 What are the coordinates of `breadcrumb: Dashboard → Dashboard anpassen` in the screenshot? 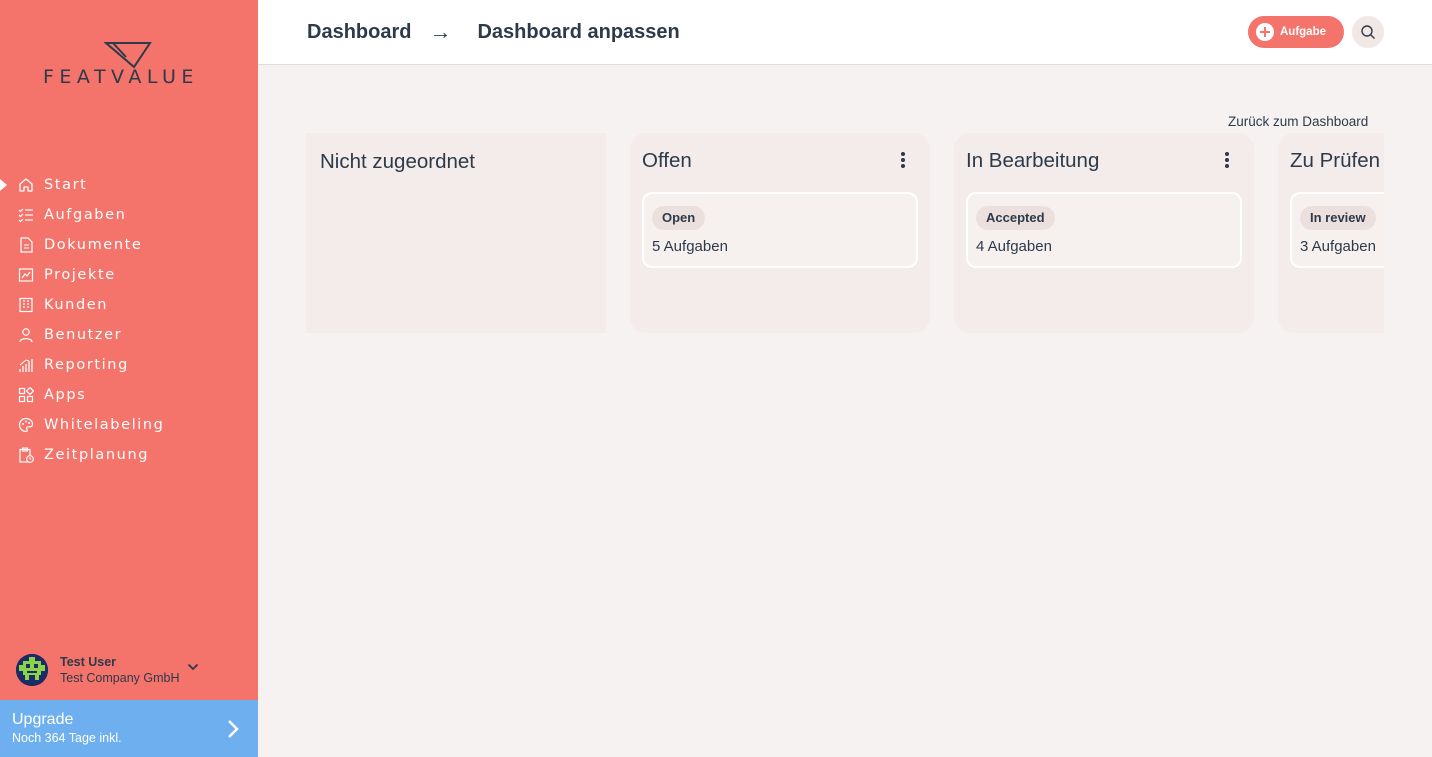 It's located at (493, 32).